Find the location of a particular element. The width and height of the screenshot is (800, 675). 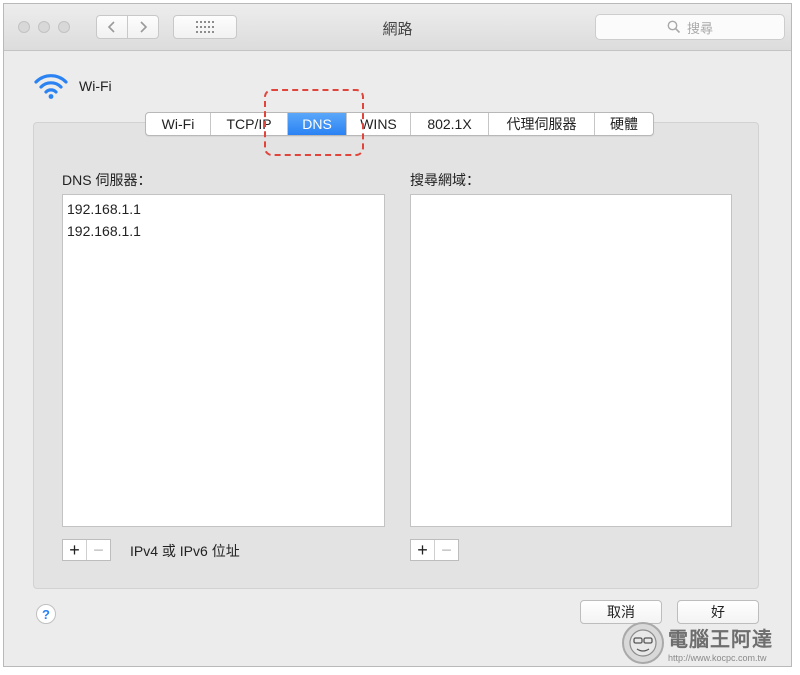

tab-wifi: Wi-Fi is located at coordinates (178, 124).